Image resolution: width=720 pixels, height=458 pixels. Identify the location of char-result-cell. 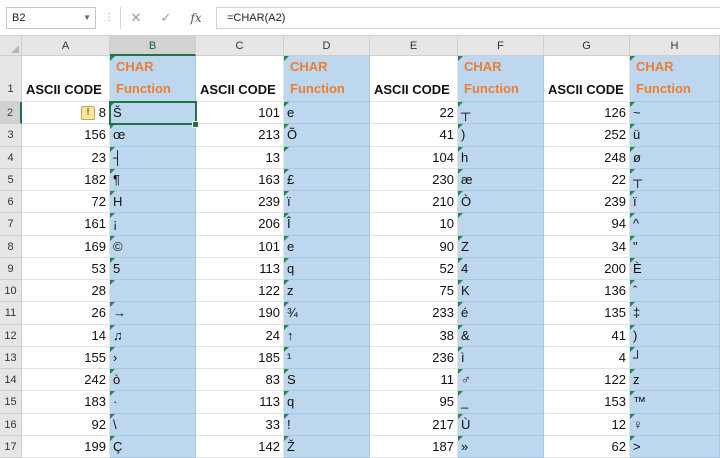
(501, 224).